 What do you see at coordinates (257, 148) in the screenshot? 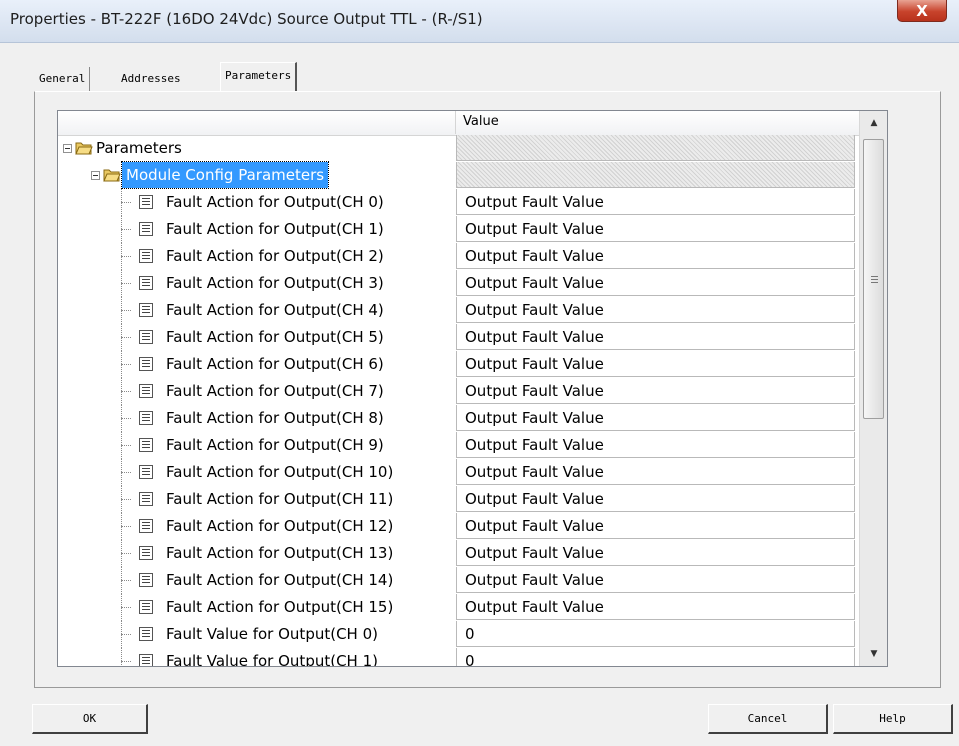
I see `name-cell: Parameters` at bounding box center [257, 148].